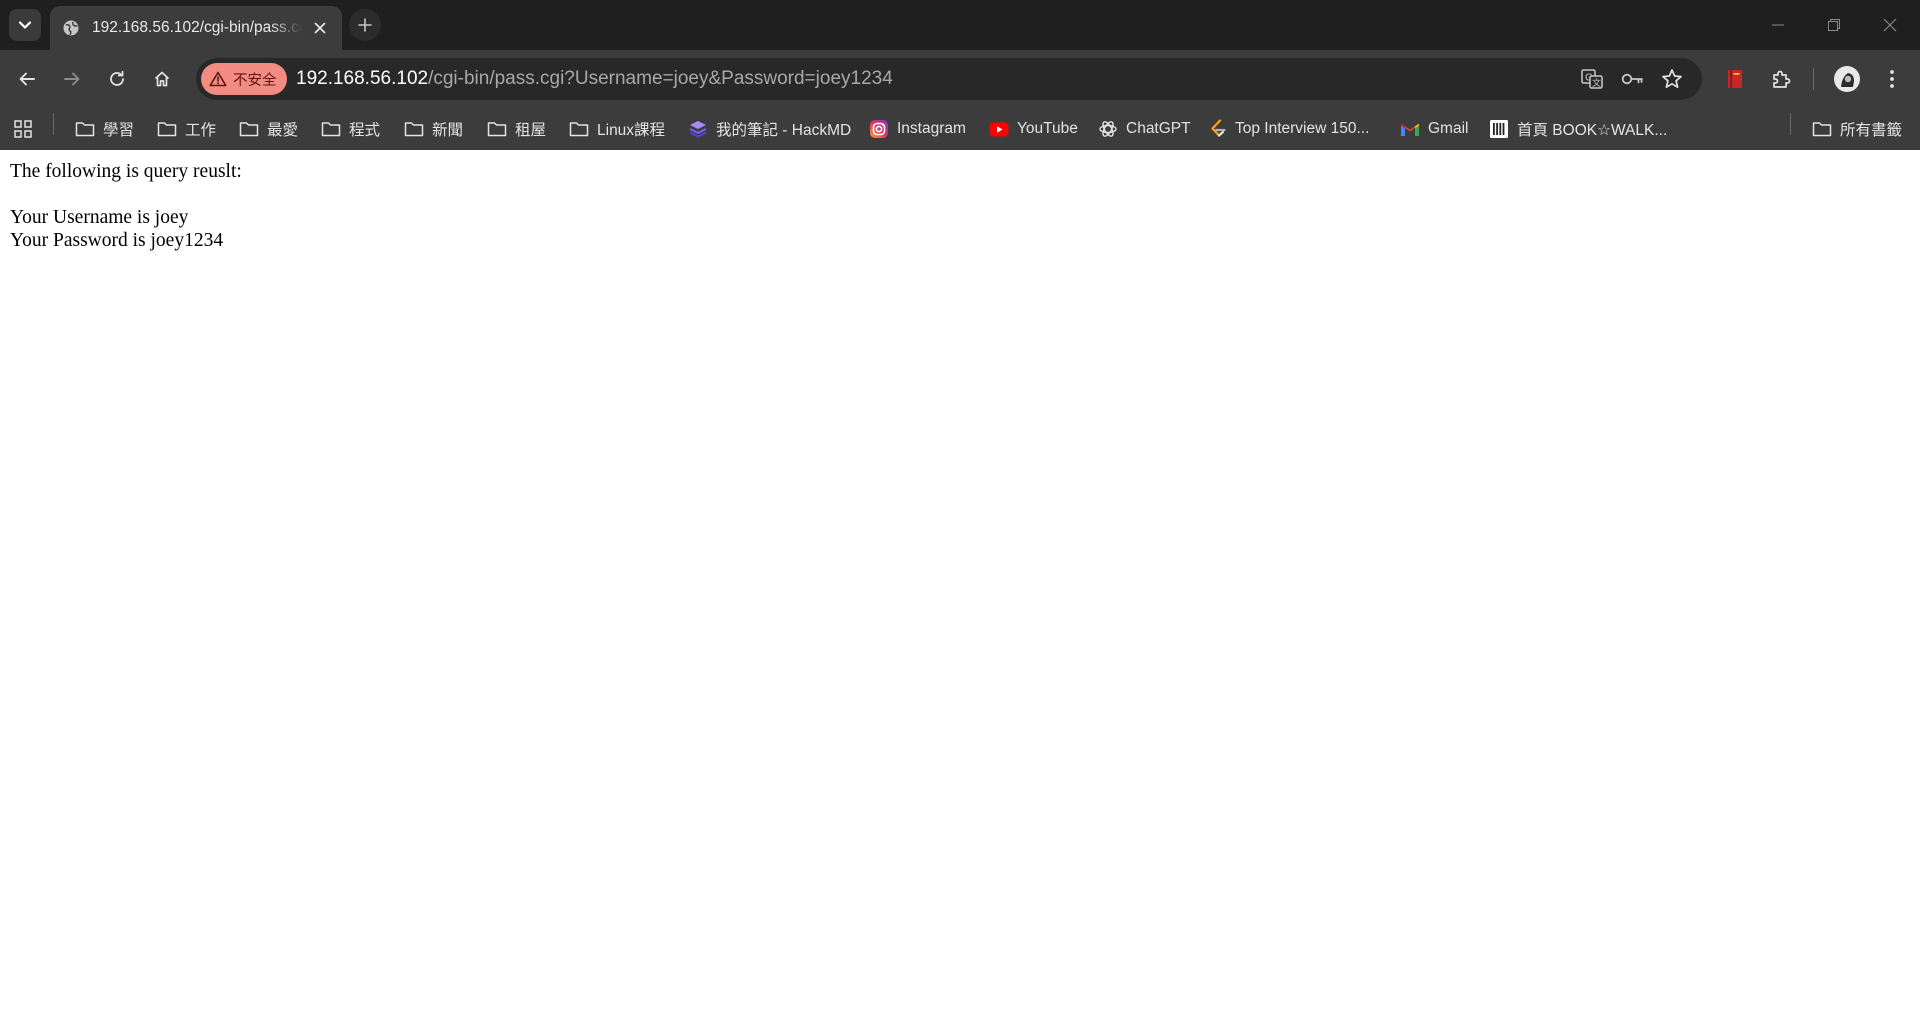 The height and width of the screenshot is (1020, 1920). What do you see at coordinates (117, 240) in the screenshot?
I see `password-result: Your Password is joey1234` at bounding box center [117, 240].